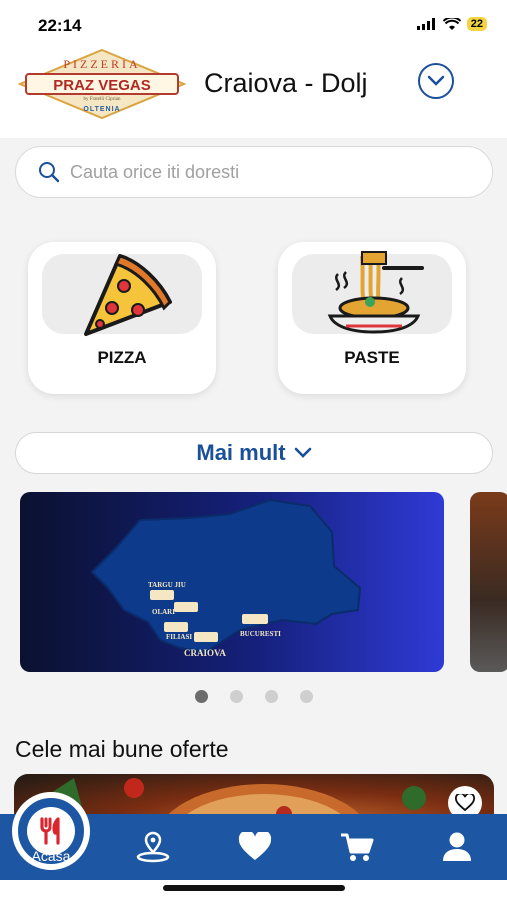 Image resolution: width=507 pixels, height=900 pixels. What do you see at coordinates (60, 25) in the screenshot?
I see `status-time: 22:14` at bounding box center [60, 25].